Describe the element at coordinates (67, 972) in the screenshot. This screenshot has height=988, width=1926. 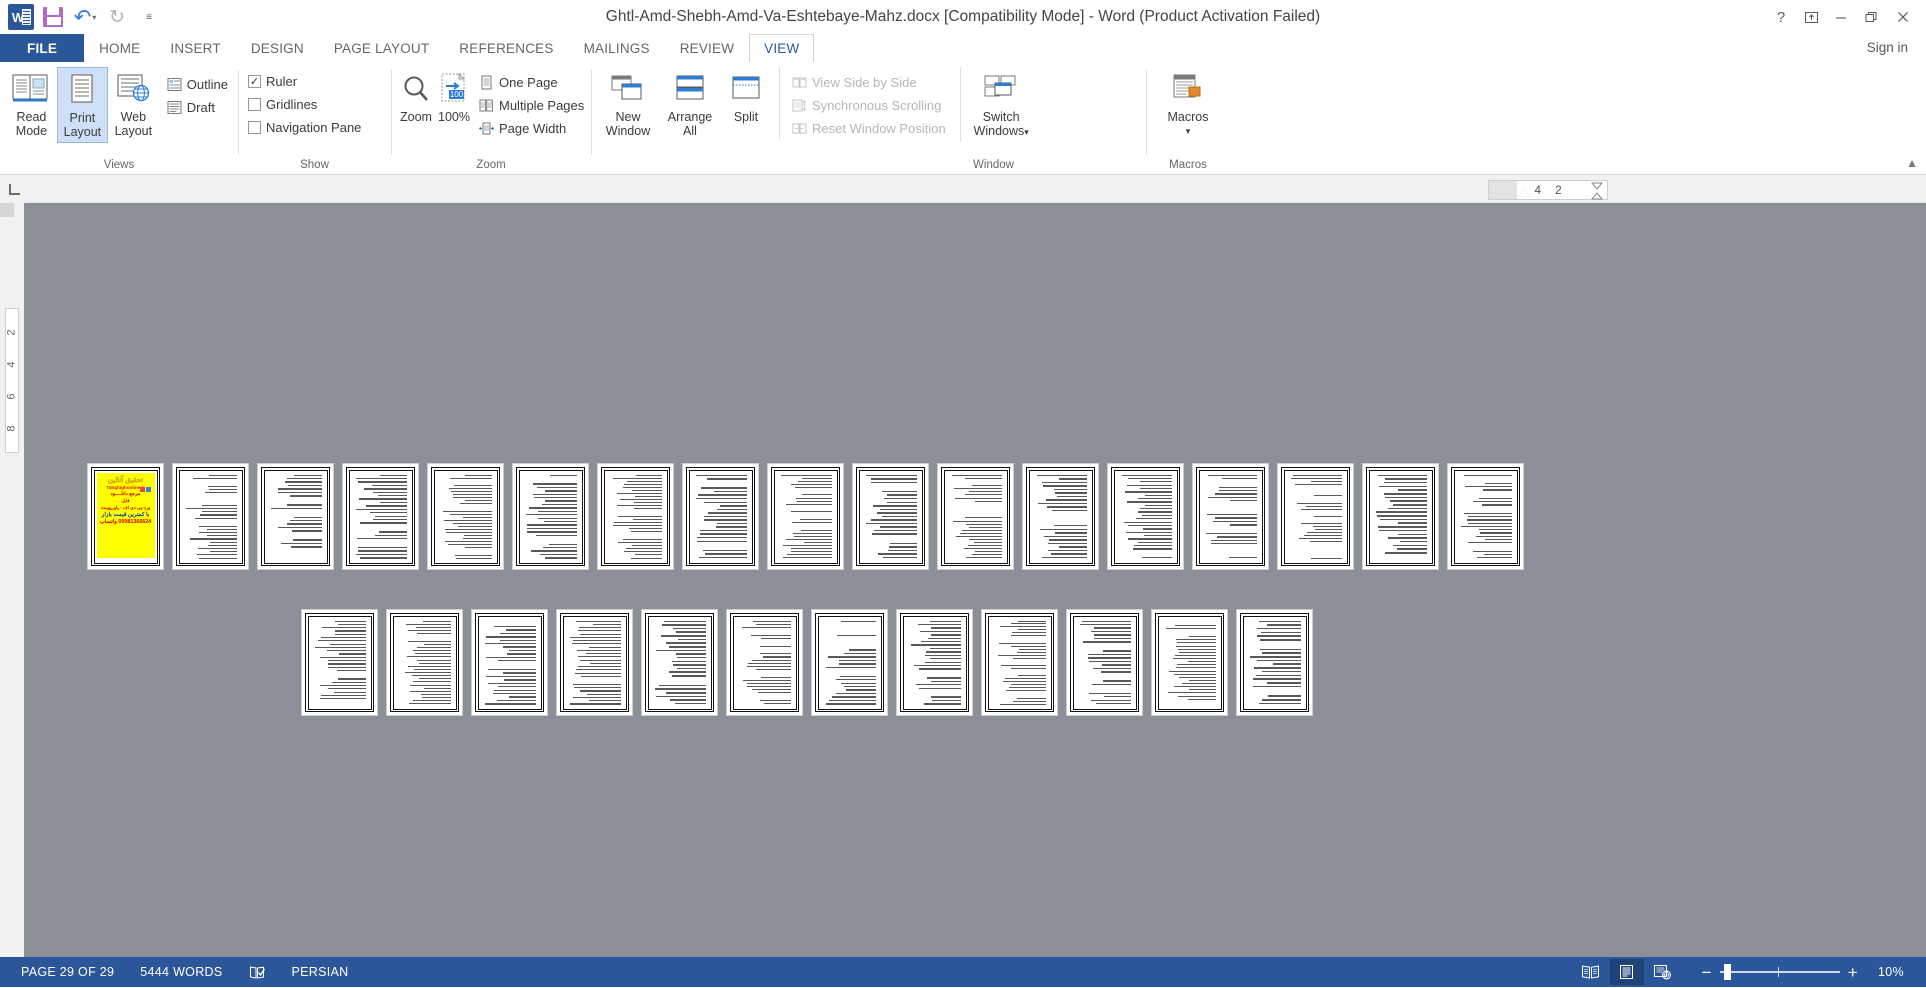
I see `page-indicator: PAGE 29 OF 29` at that location.